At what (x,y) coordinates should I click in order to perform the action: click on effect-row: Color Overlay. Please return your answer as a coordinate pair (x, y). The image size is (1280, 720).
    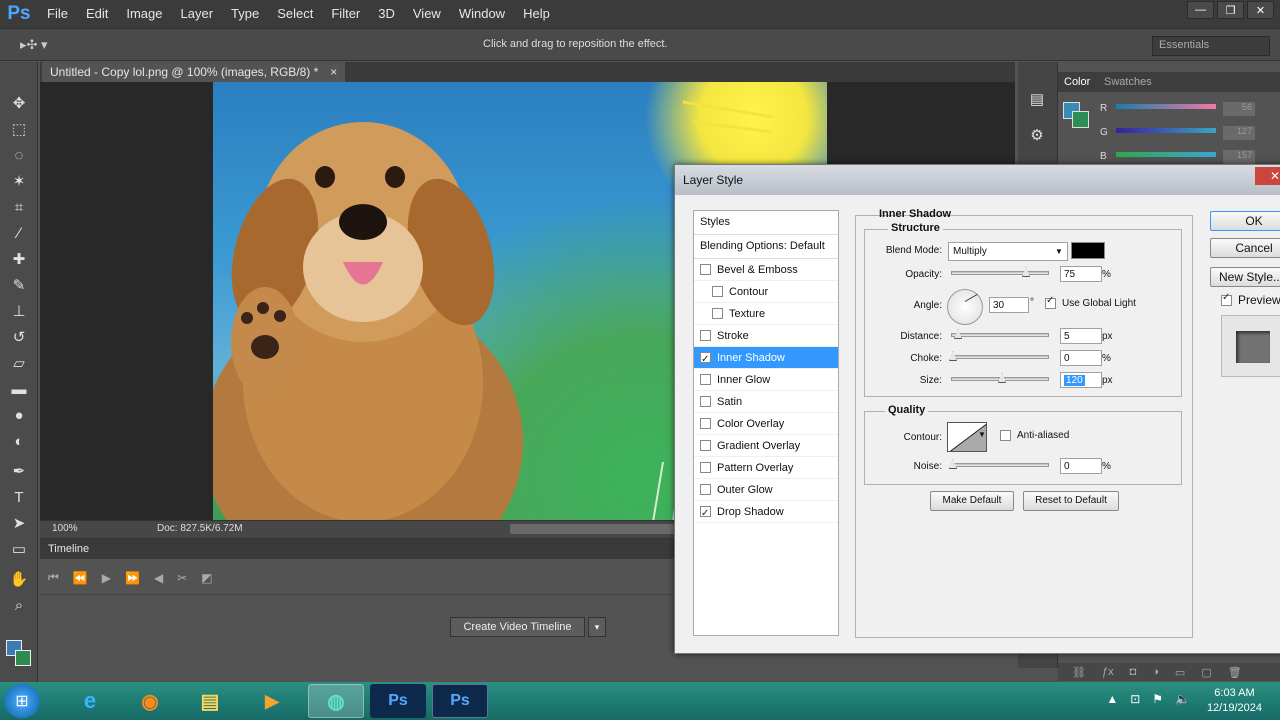
    Looking at the image, I should click on (766, 424).